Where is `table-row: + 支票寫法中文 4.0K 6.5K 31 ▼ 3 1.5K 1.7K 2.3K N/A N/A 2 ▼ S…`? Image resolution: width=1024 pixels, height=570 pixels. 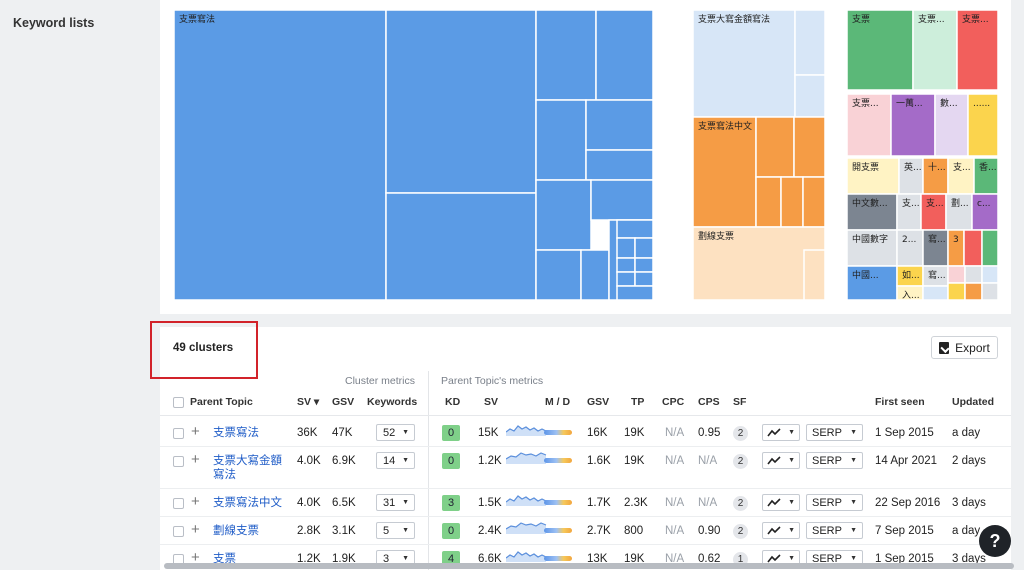
table-row: + 支票寫法中文 4.0K 6.5K 31 ▼ 3 1.5K 1.7K 2.3K N/A N/A 2 ▼ S… is located at coordinates (585, 503).